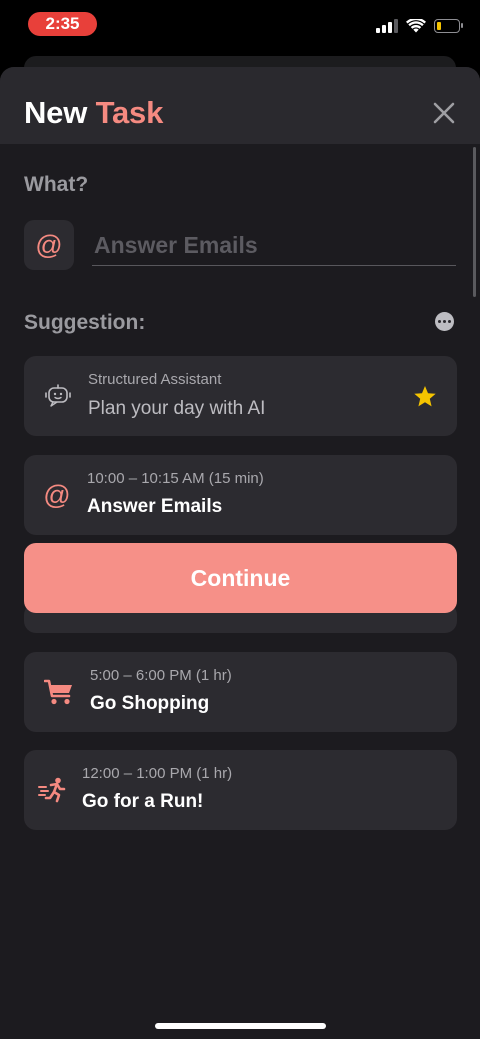 This screenshot has width=480, height=1039. I want to click on page-title: New Task, so click(93, 113).